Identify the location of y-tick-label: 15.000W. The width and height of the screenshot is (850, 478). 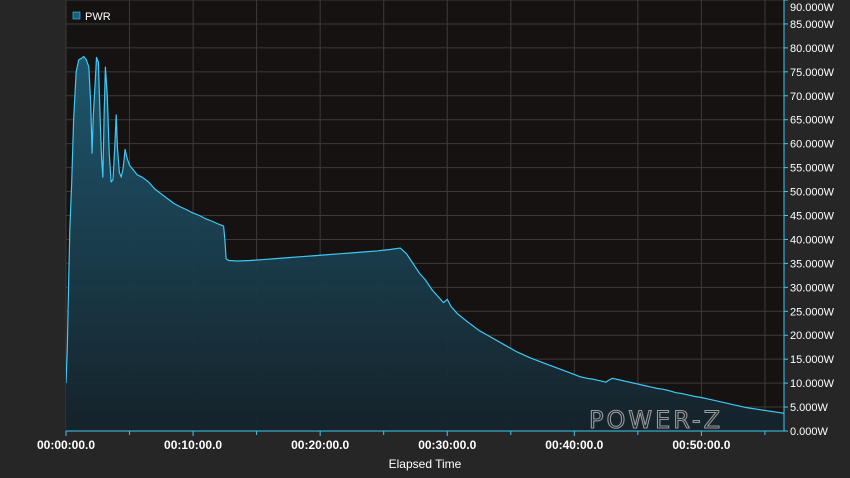
(812, 360).